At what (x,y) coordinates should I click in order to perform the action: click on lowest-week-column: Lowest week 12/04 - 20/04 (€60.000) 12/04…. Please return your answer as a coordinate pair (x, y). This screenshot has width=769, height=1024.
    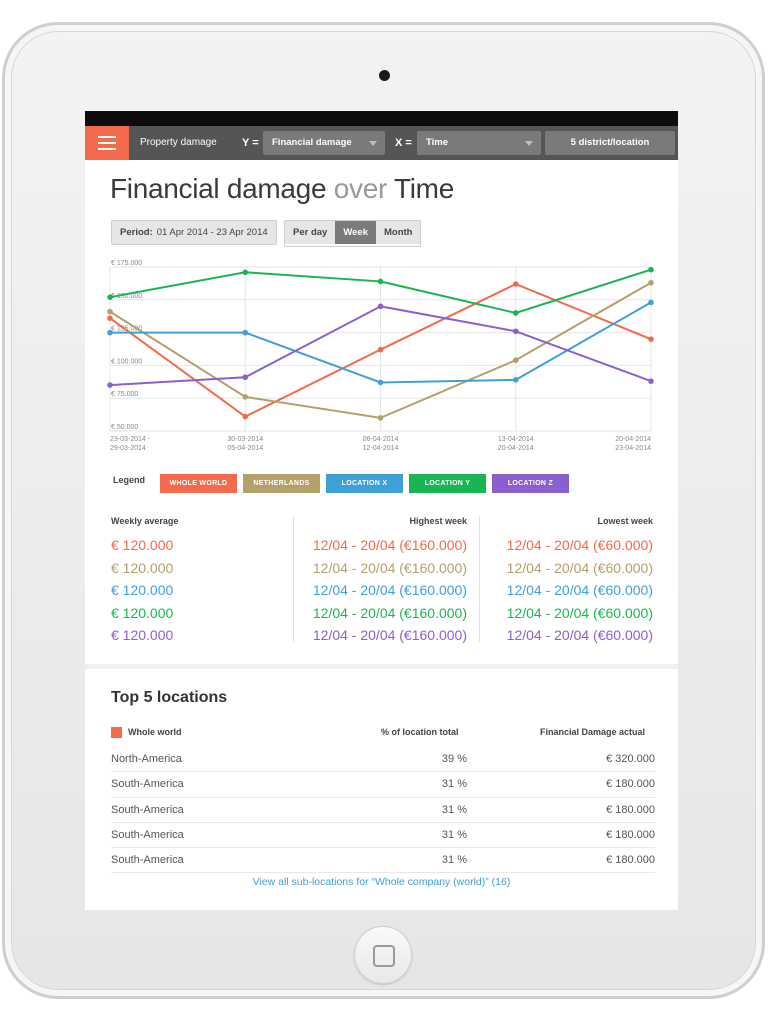
    Looking at the image, I should click on (569, 581).